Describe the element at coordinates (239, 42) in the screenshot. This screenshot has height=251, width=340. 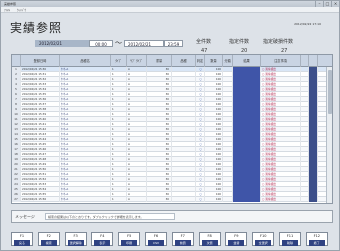
I see `specified-count-label: 指定件数` at that location.